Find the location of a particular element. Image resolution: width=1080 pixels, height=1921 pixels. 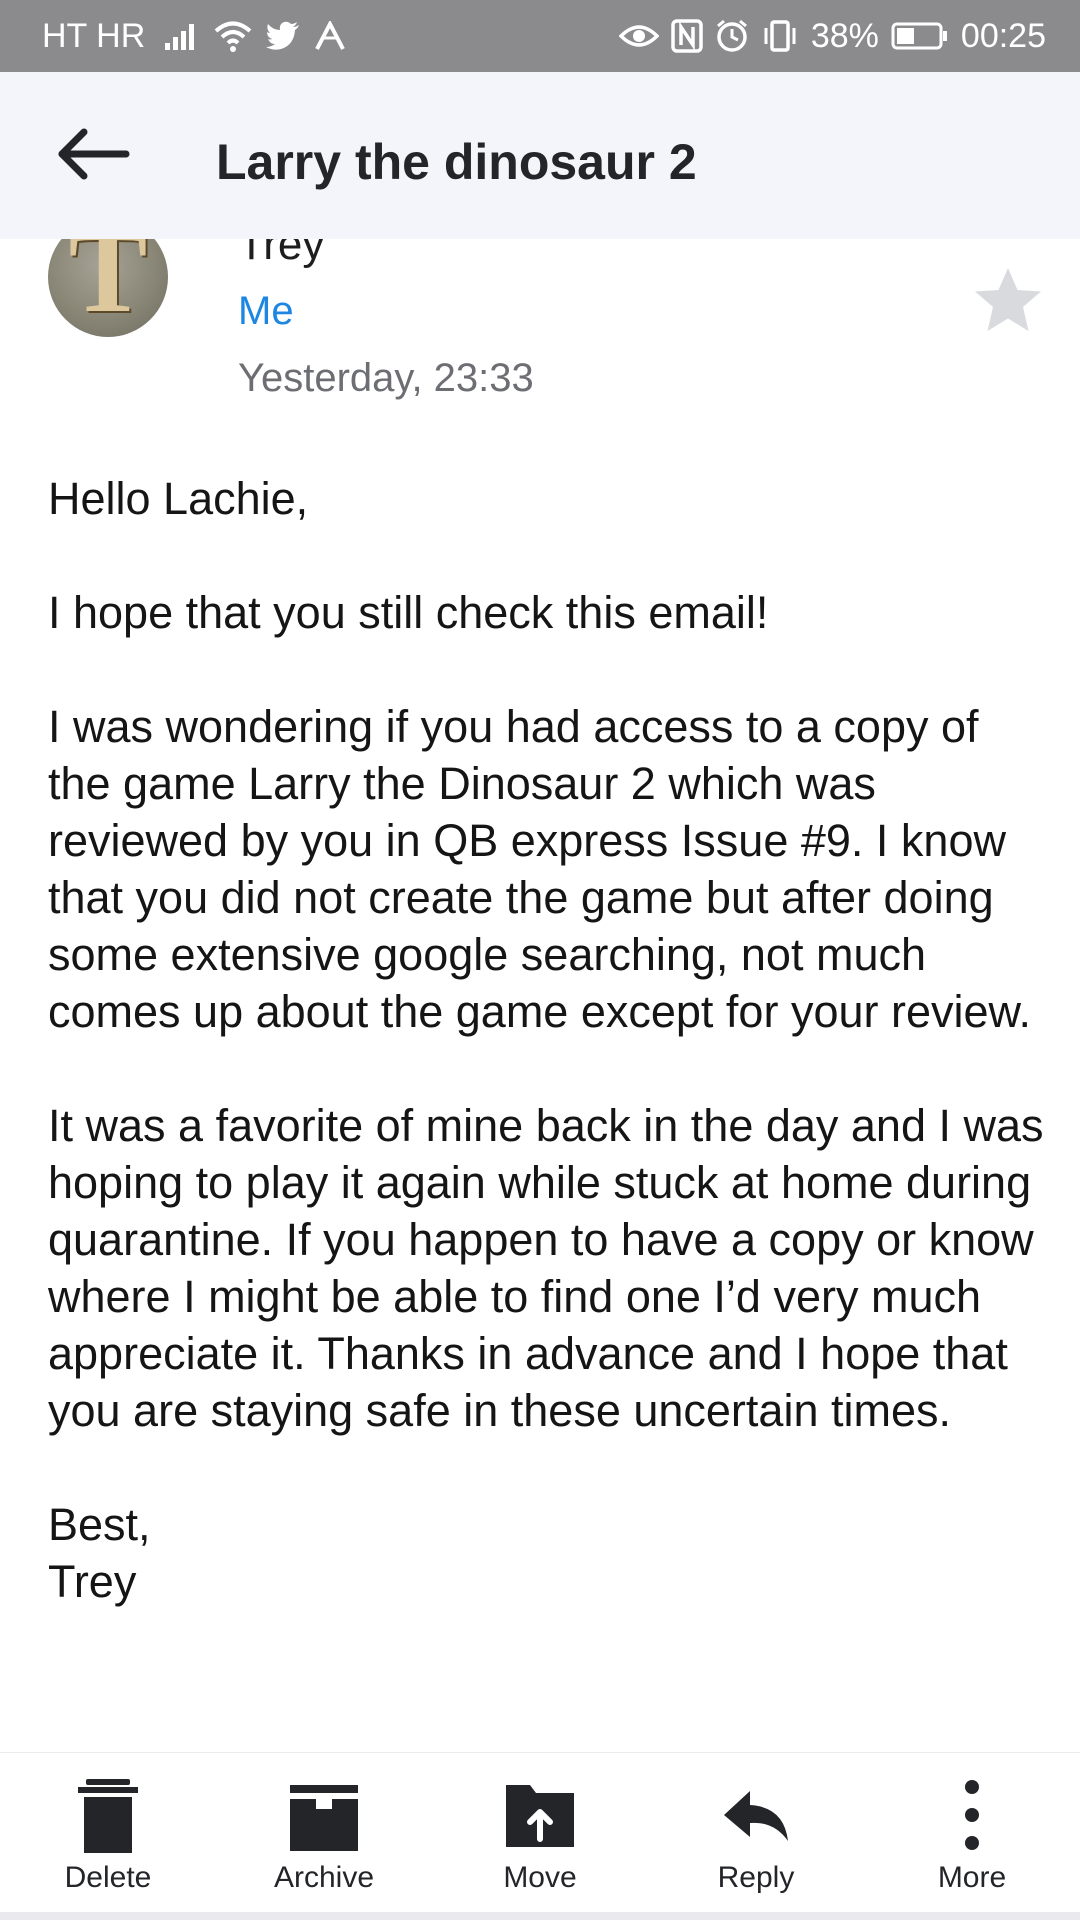

delete-label: Delete is located at coordinates (108, 1877).